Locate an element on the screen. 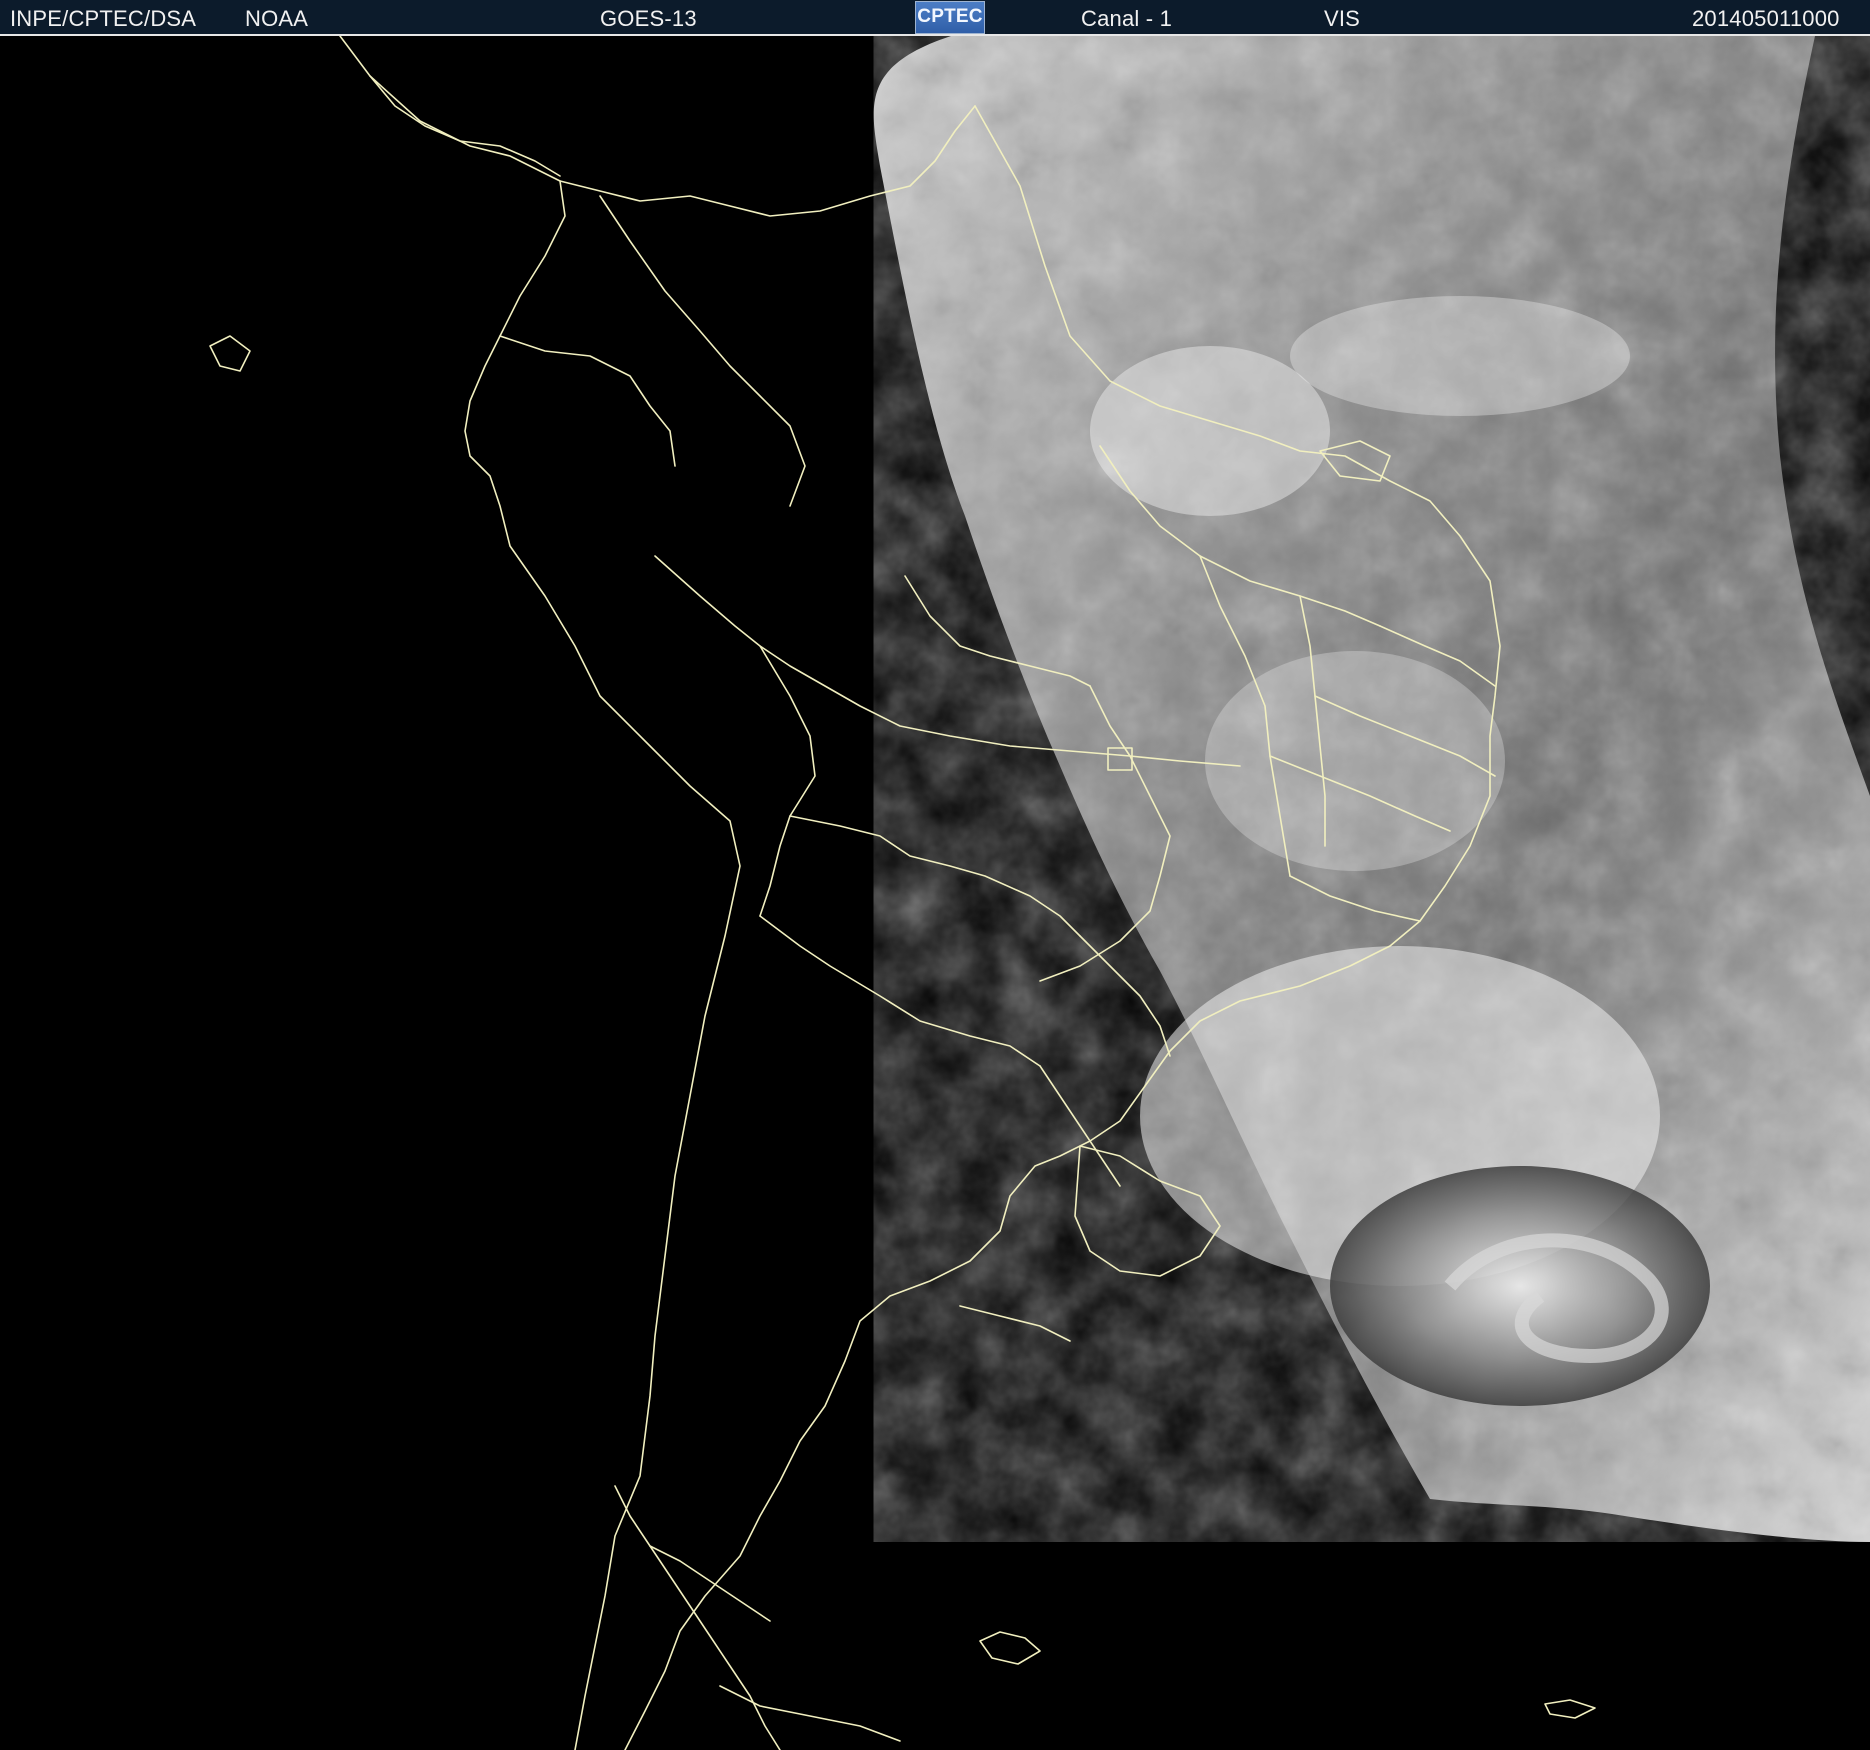 The width and height of the screenshot is (1870, 1750). agency-label: NOAA is located at coordinates (277, 18).